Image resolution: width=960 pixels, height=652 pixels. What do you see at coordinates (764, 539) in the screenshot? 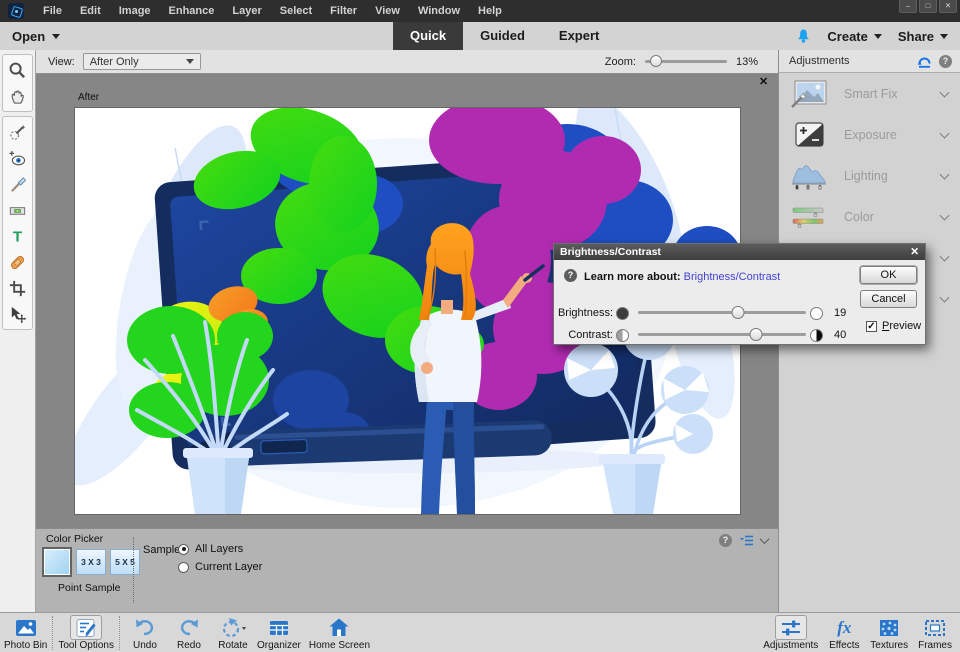
I see `collapse-panel-icon` at bounding box center [764, 539].